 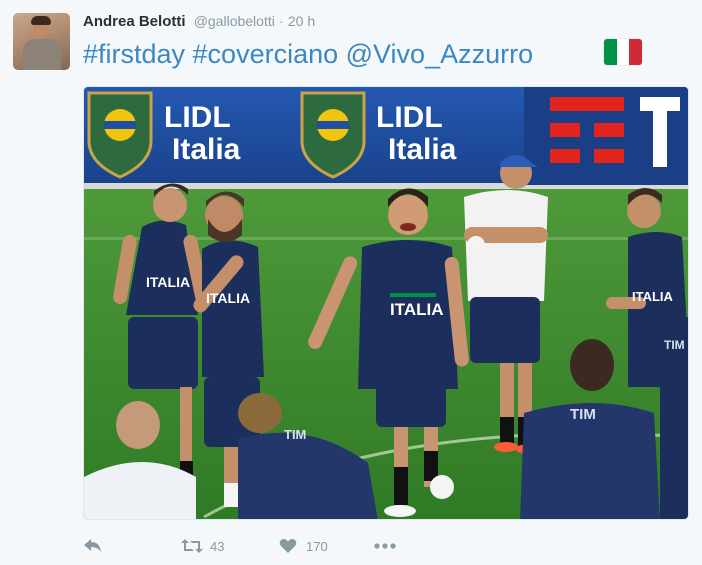 I want to click on banner-lidl-2: LIDL, so click(x=409, y=117).